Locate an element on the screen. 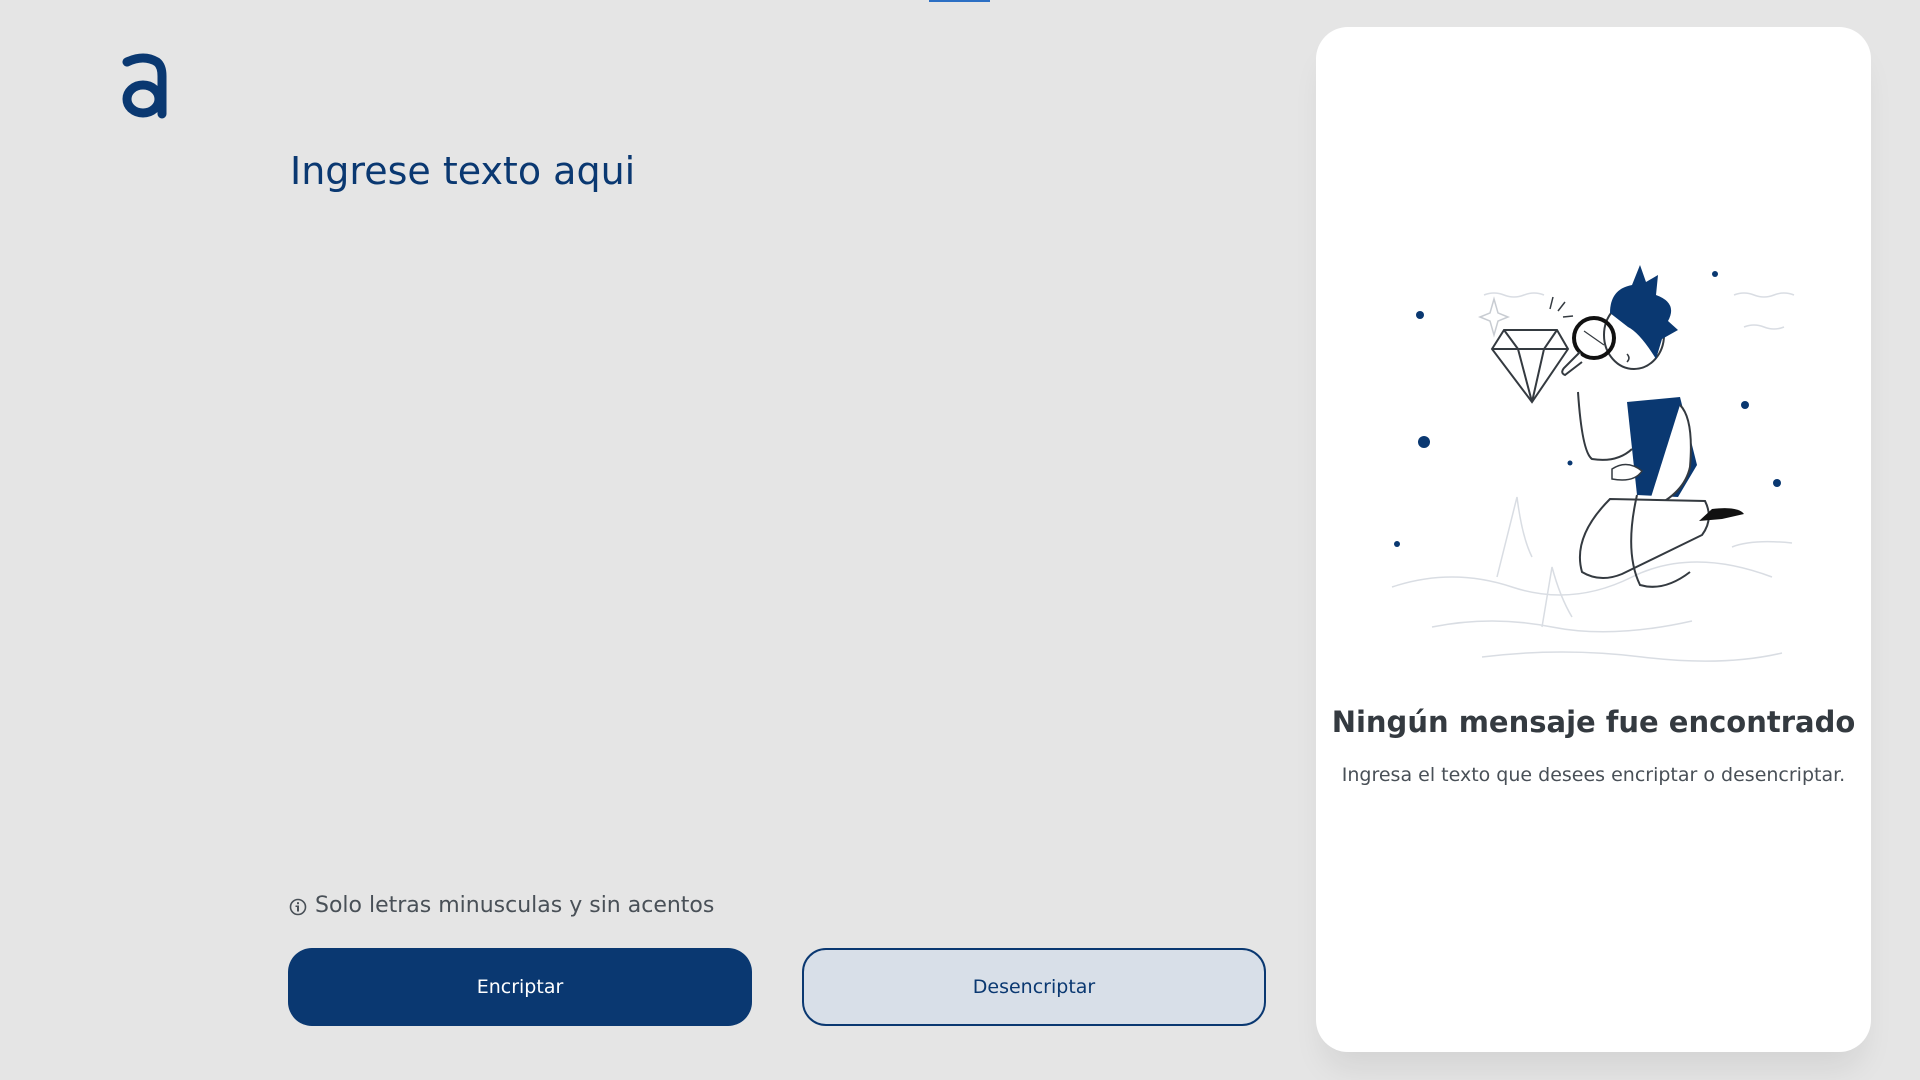 The height and width of the screenshot is (1080, 1920). alura-logo-icon is located at coordinates (144, 89).